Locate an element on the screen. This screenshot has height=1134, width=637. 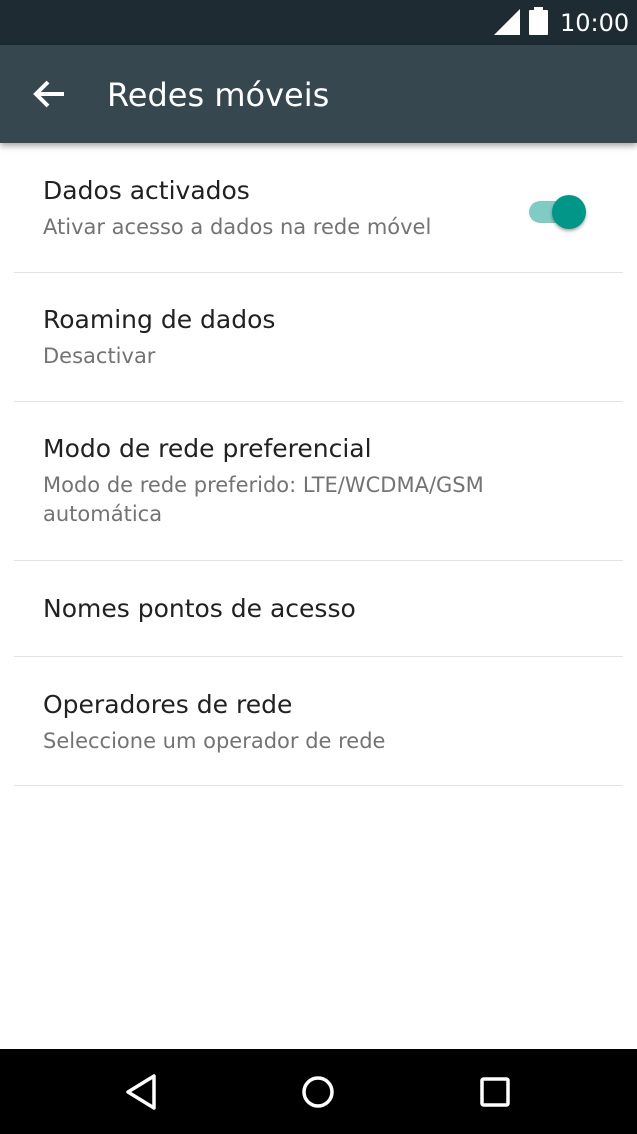
recents-square-icon is located at coordinates (495, 1092).